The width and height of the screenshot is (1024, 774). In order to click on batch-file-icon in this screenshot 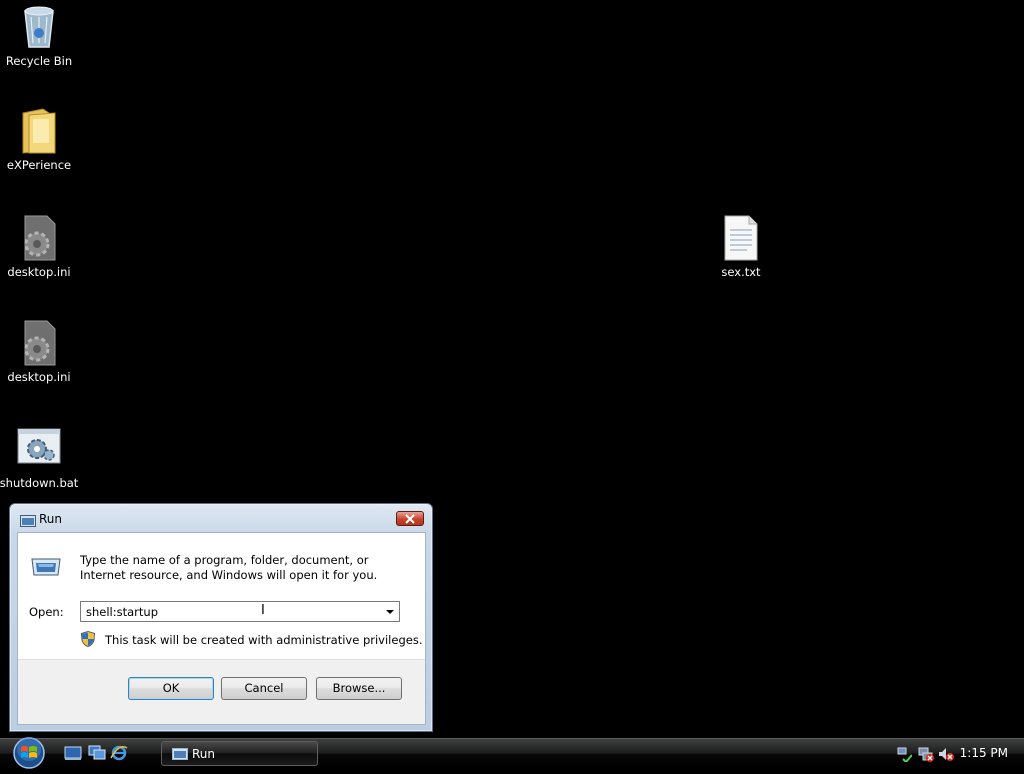, I will do `click(39, 449)`.